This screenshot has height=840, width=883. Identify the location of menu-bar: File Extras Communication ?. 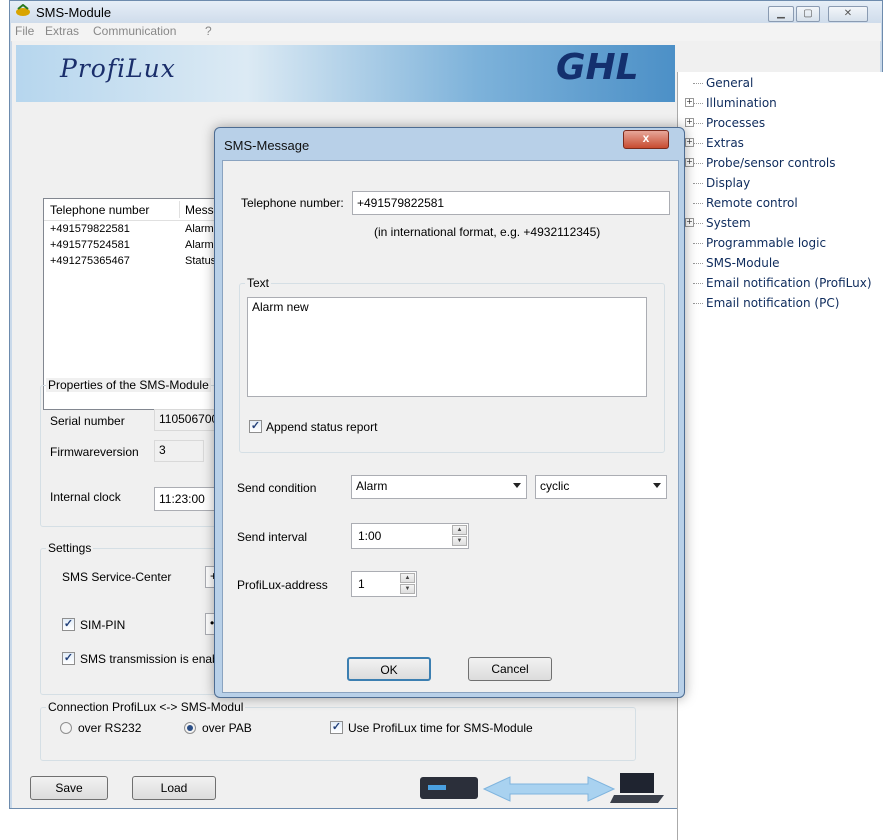
(446, 32).